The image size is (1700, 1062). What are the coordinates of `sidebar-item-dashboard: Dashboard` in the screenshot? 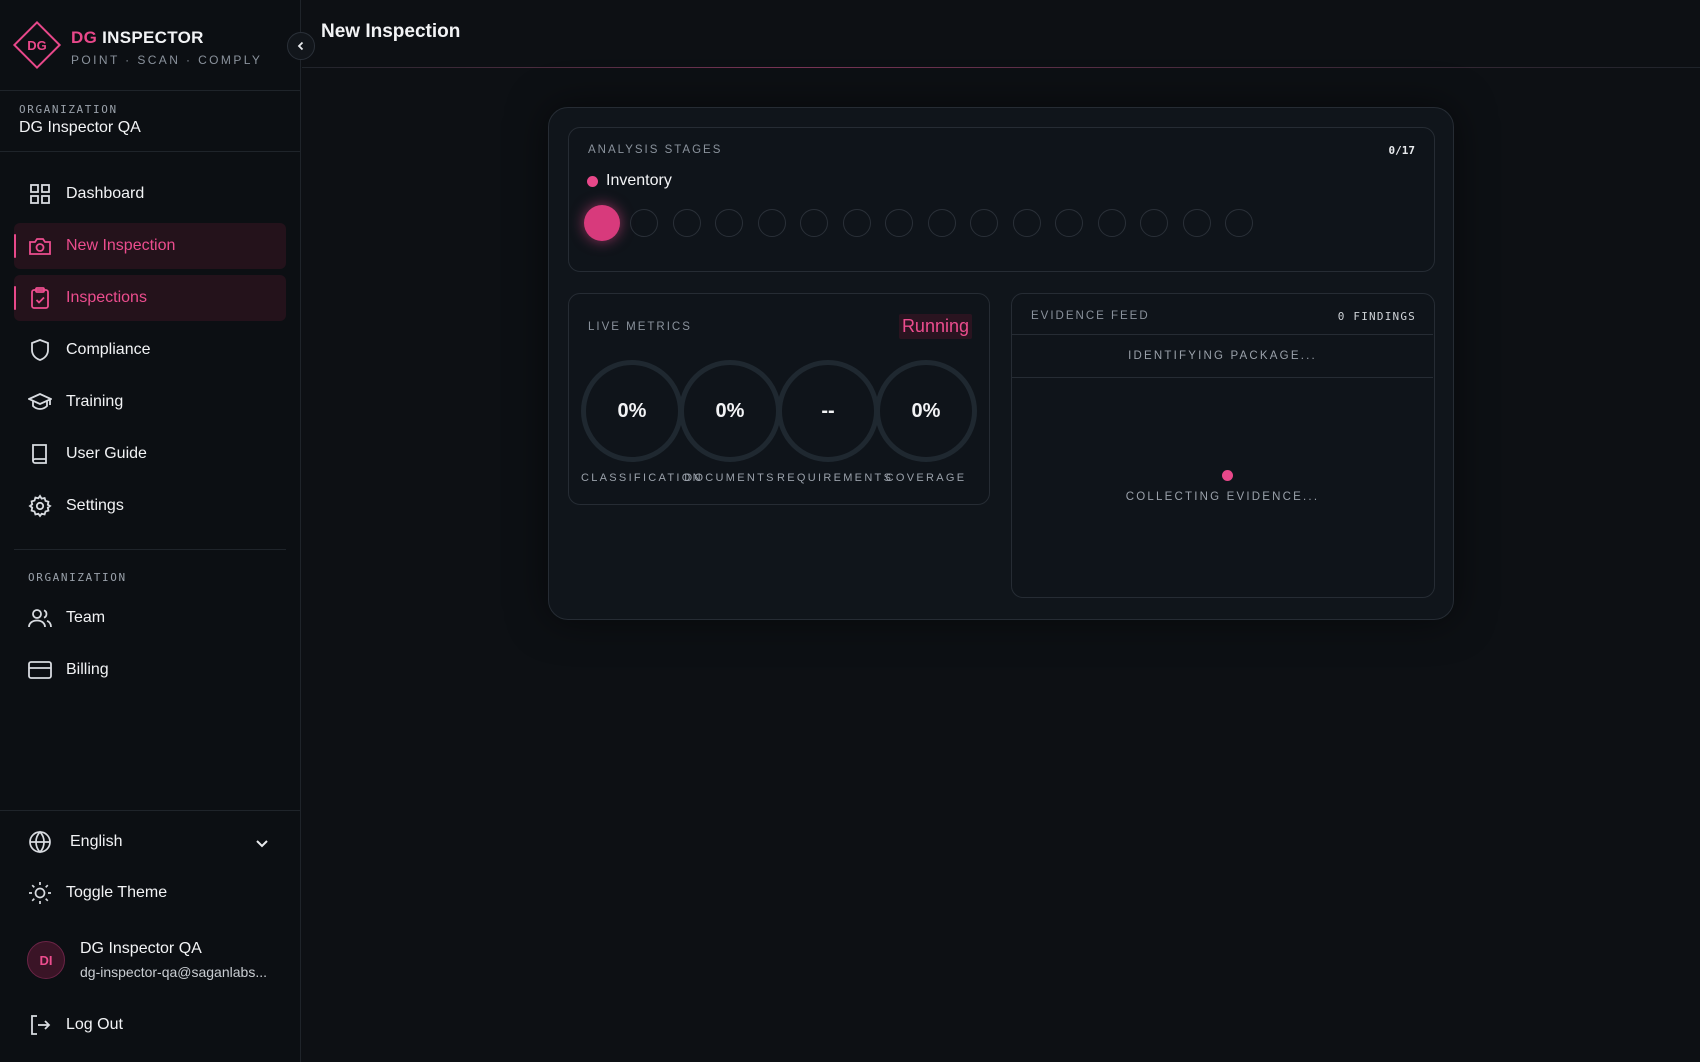 It's located at (150, 194).